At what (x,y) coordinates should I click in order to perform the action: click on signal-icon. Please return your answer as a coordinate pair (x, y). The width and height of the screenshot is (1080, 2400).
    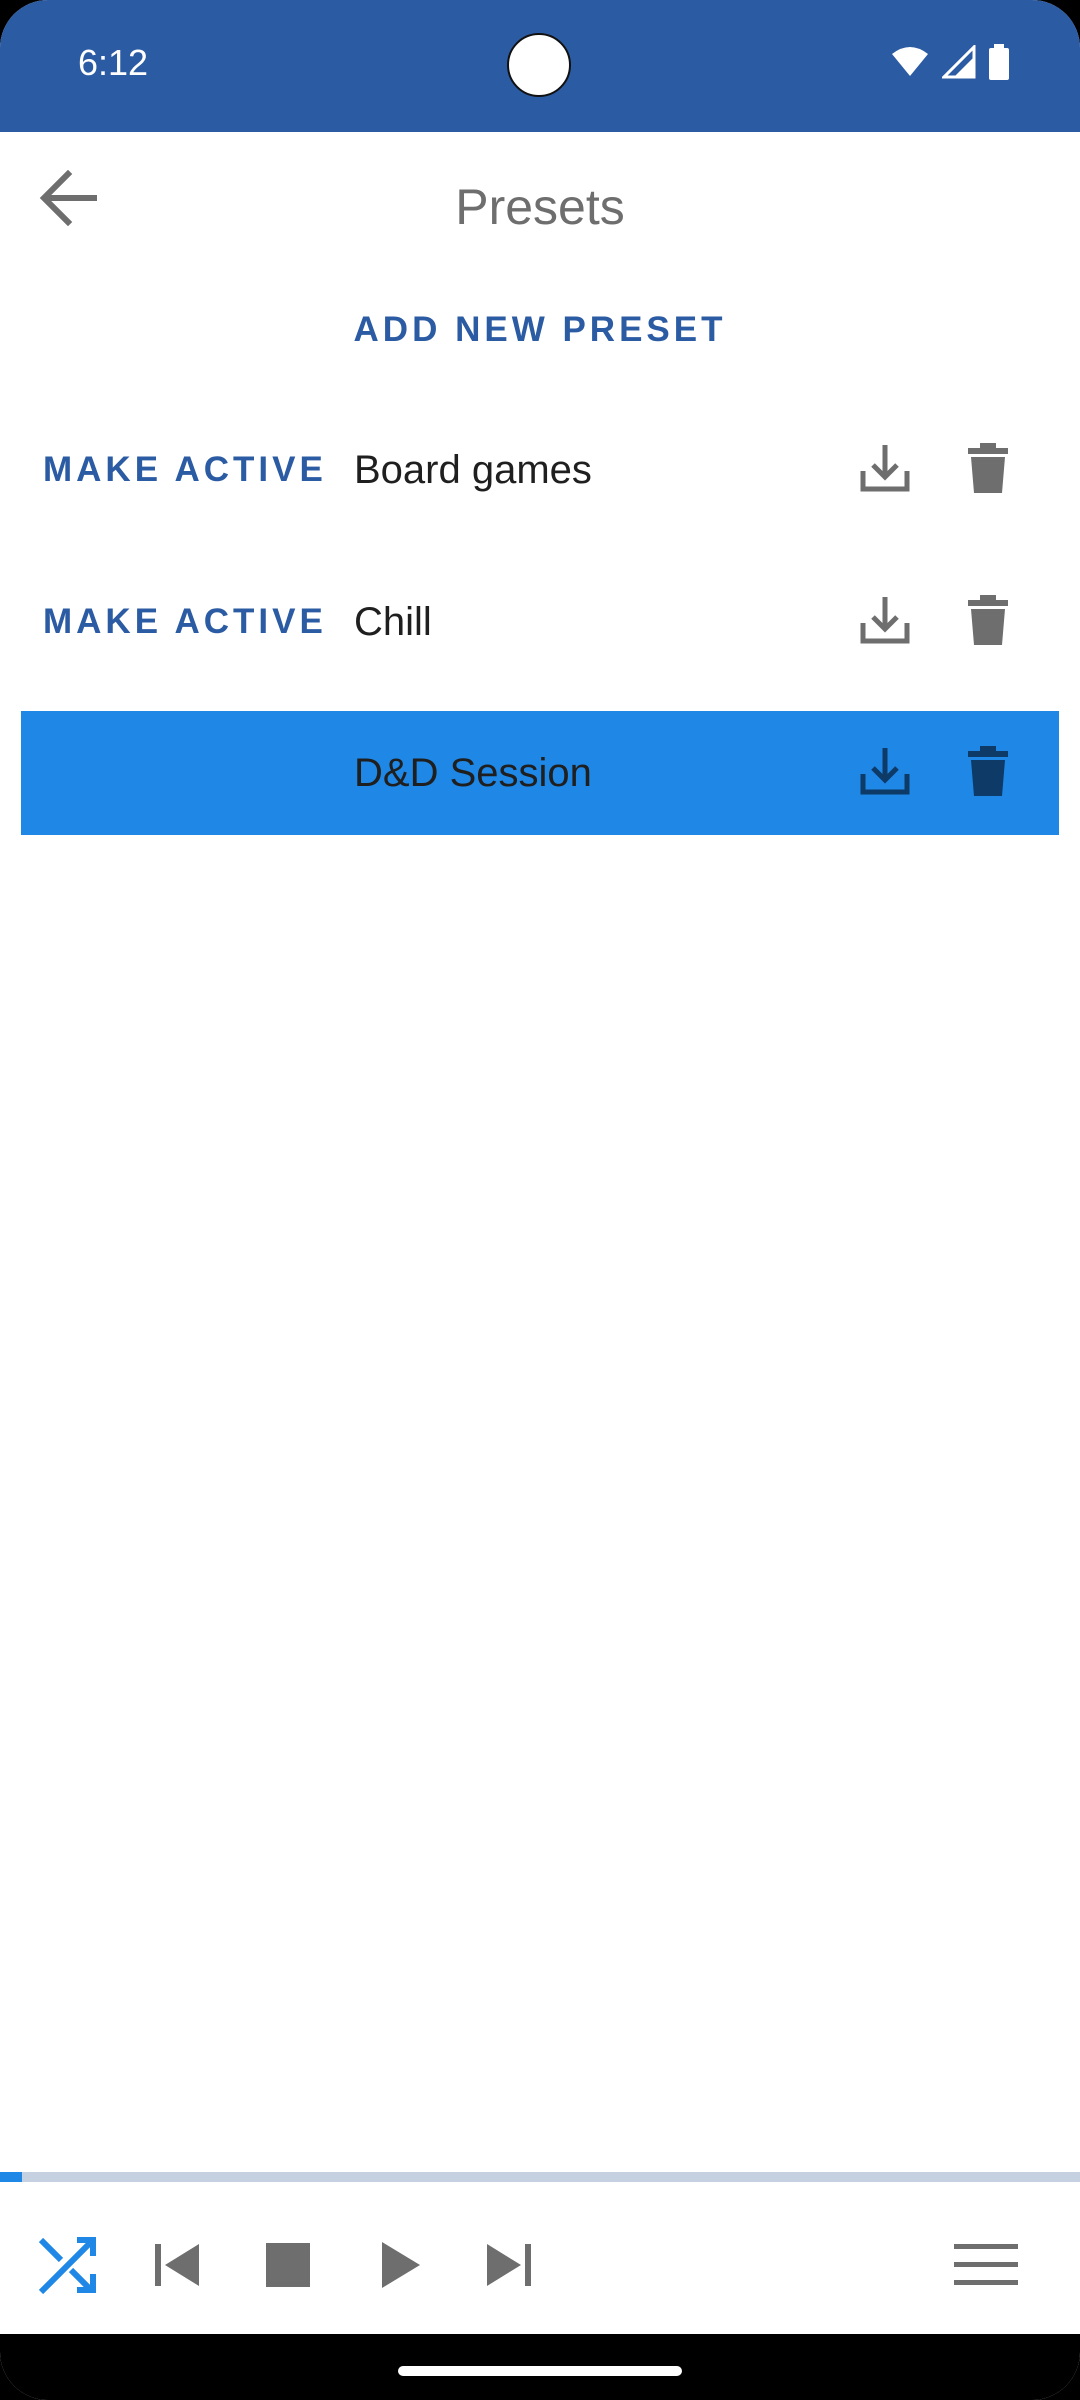
    Looking at the image, I should click on (958, 63).